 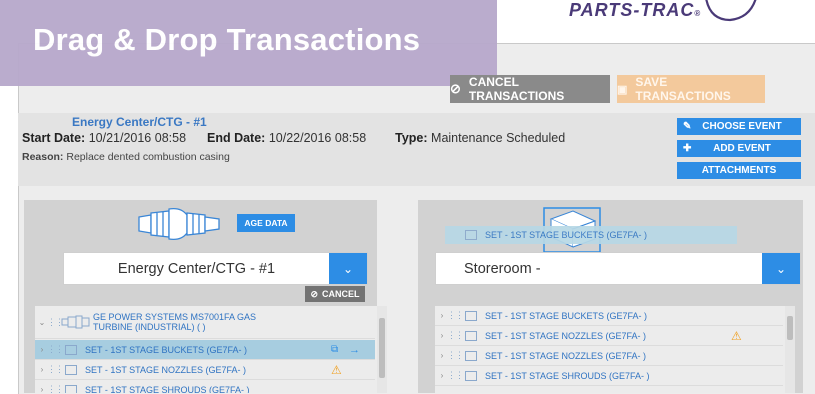 What do you see at coordinates (739, 148) in the screenshot?
I see `add-event-button: ✚ ADD EVENT` at bounding box center [739, 148].